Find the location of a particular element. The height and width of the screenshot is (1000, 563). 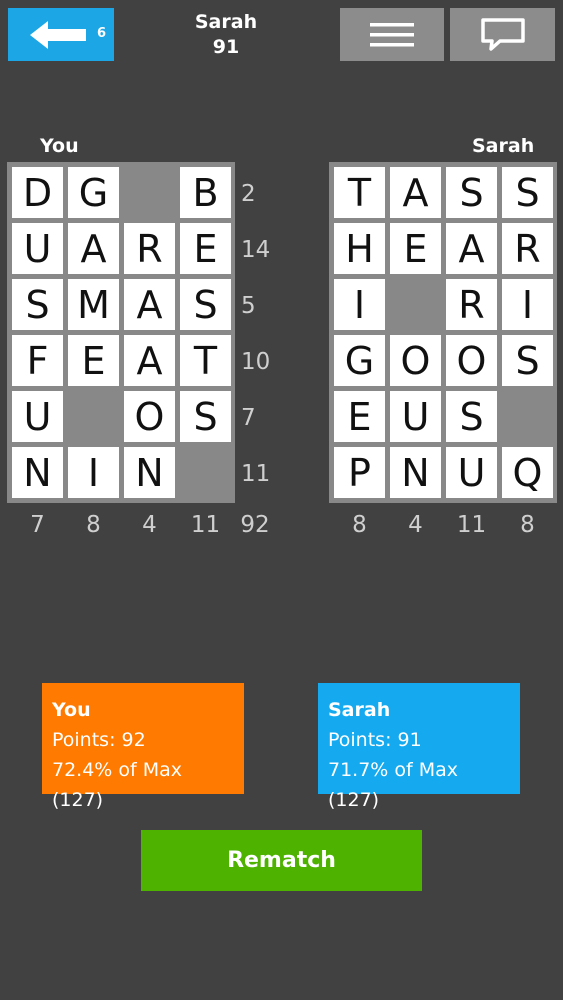

row-score: 11 is located at coordinates (256, 474).